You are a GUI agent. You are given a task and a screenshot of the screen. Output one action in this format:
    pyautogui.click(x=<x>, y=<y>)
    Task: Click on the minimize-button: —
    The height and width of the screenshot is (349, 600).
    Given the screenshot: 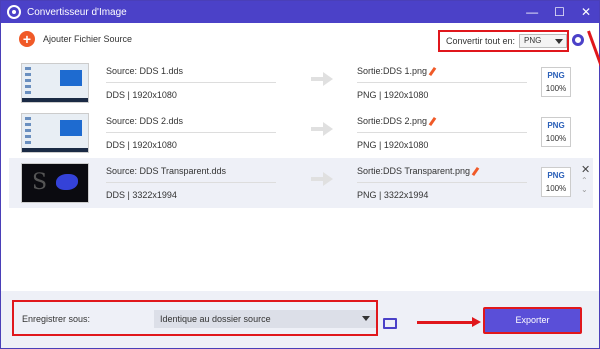 What is the action you would take?
    pyautogui.click(x=532, y=12)
    